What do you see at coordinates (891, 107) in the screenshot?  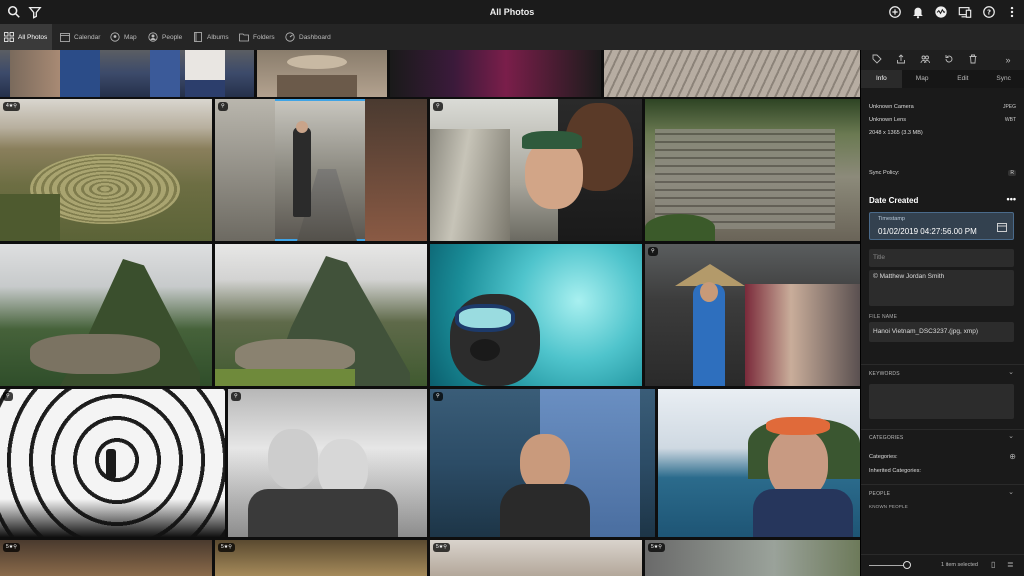 I see `camera-value: Unknown Camera` at bounding box center [891, 107].